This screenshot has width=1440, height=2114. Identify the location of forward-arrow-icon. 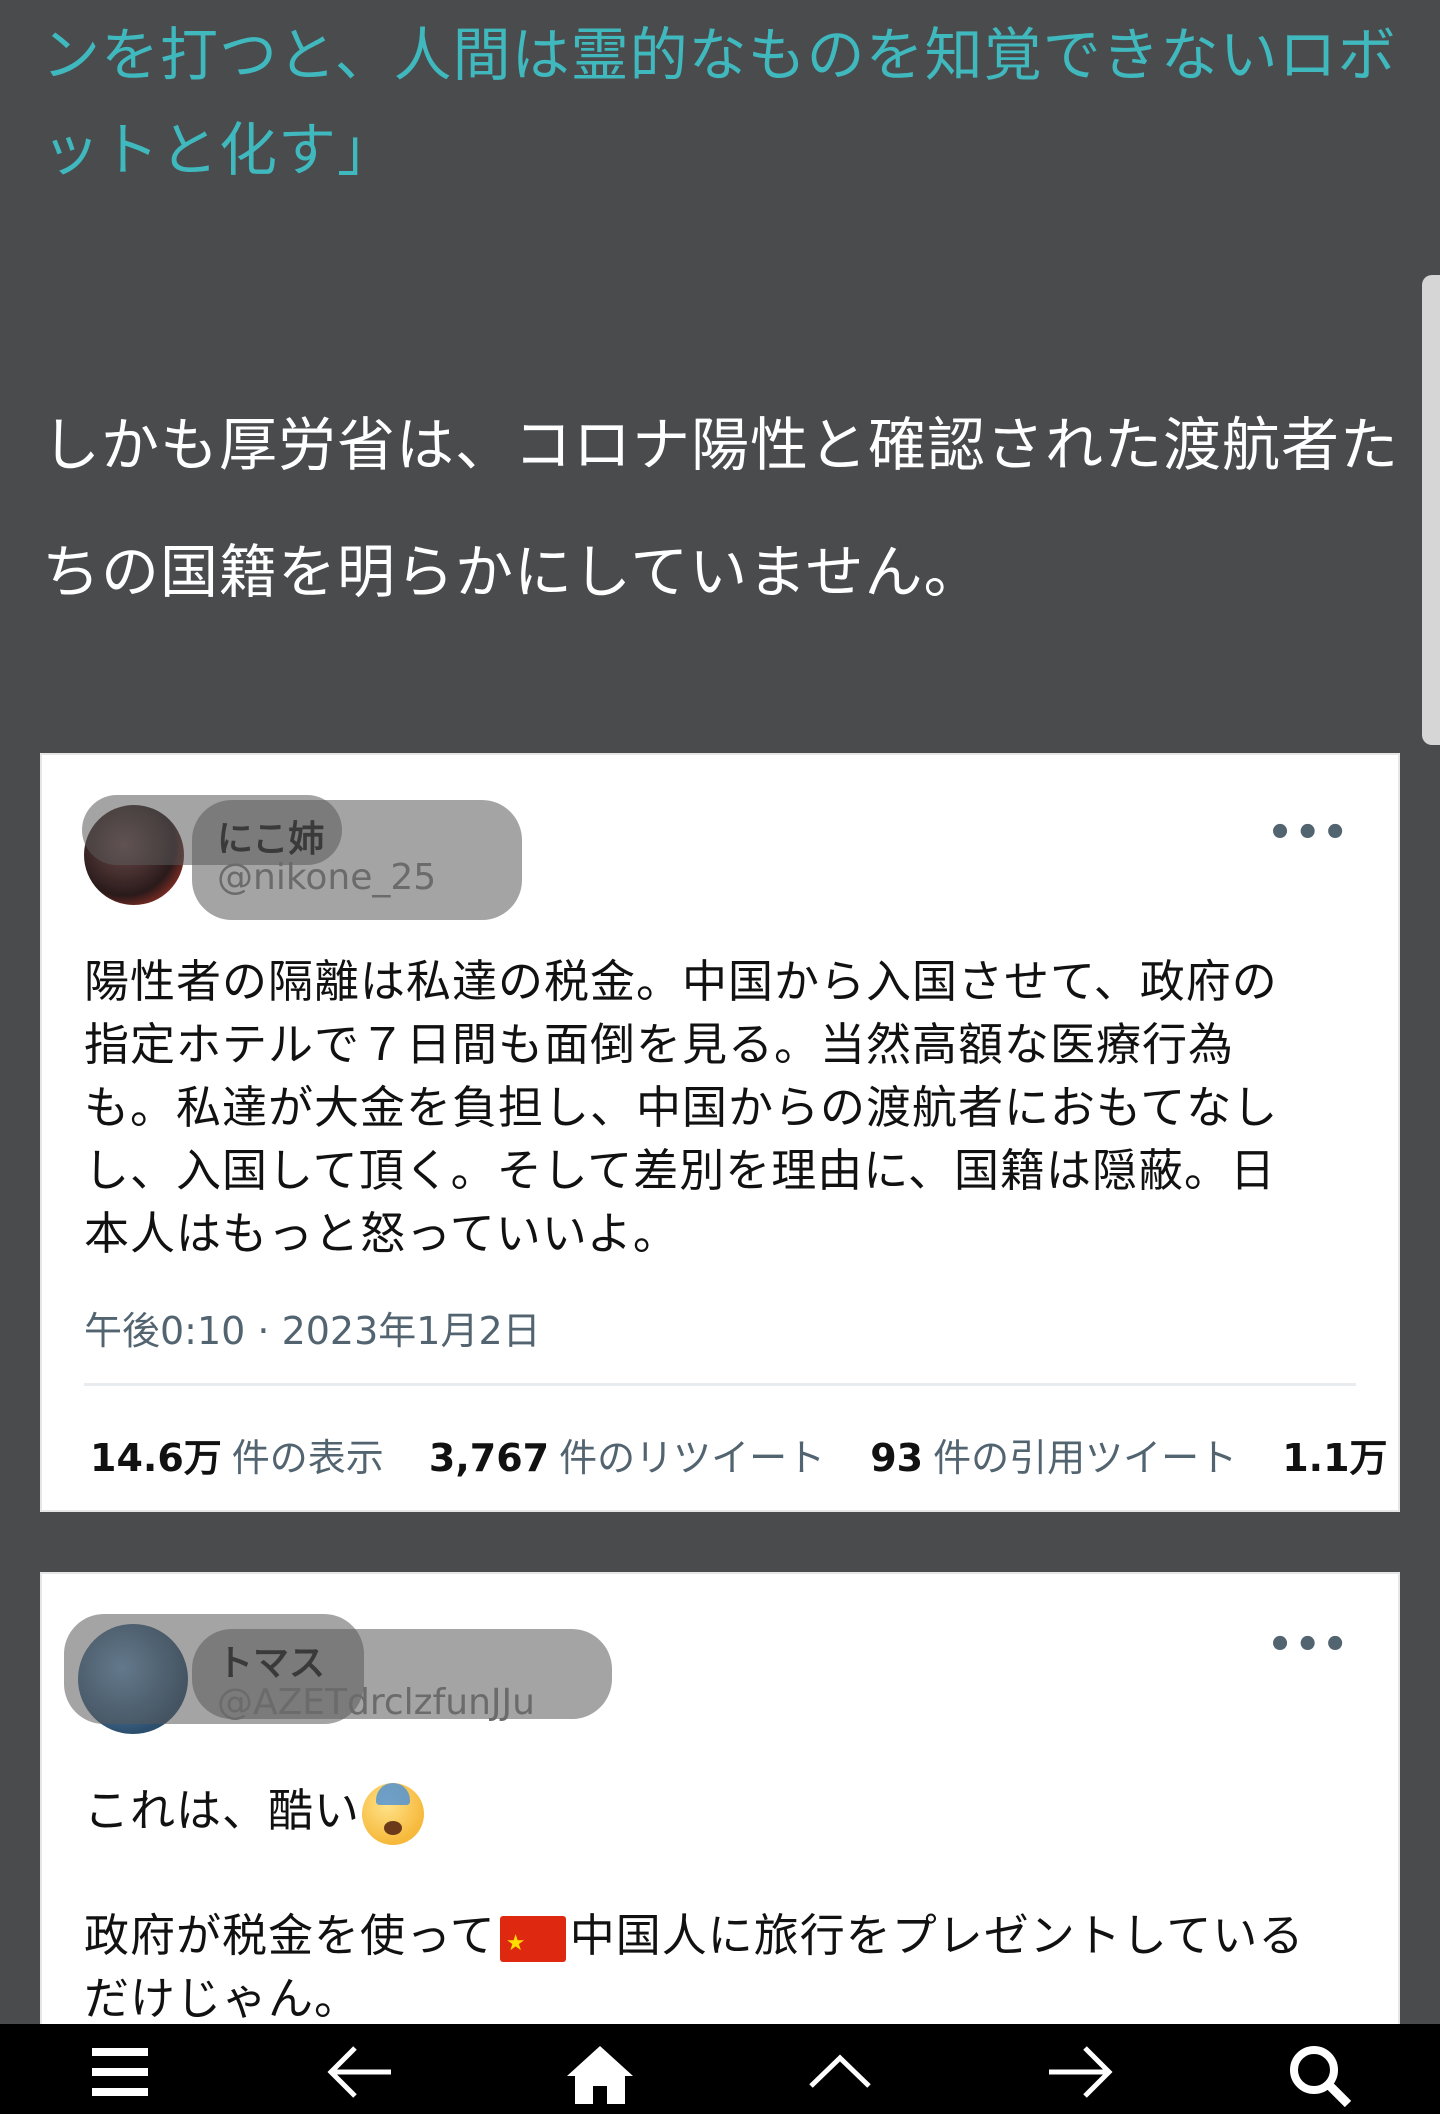
(1081, 2072).